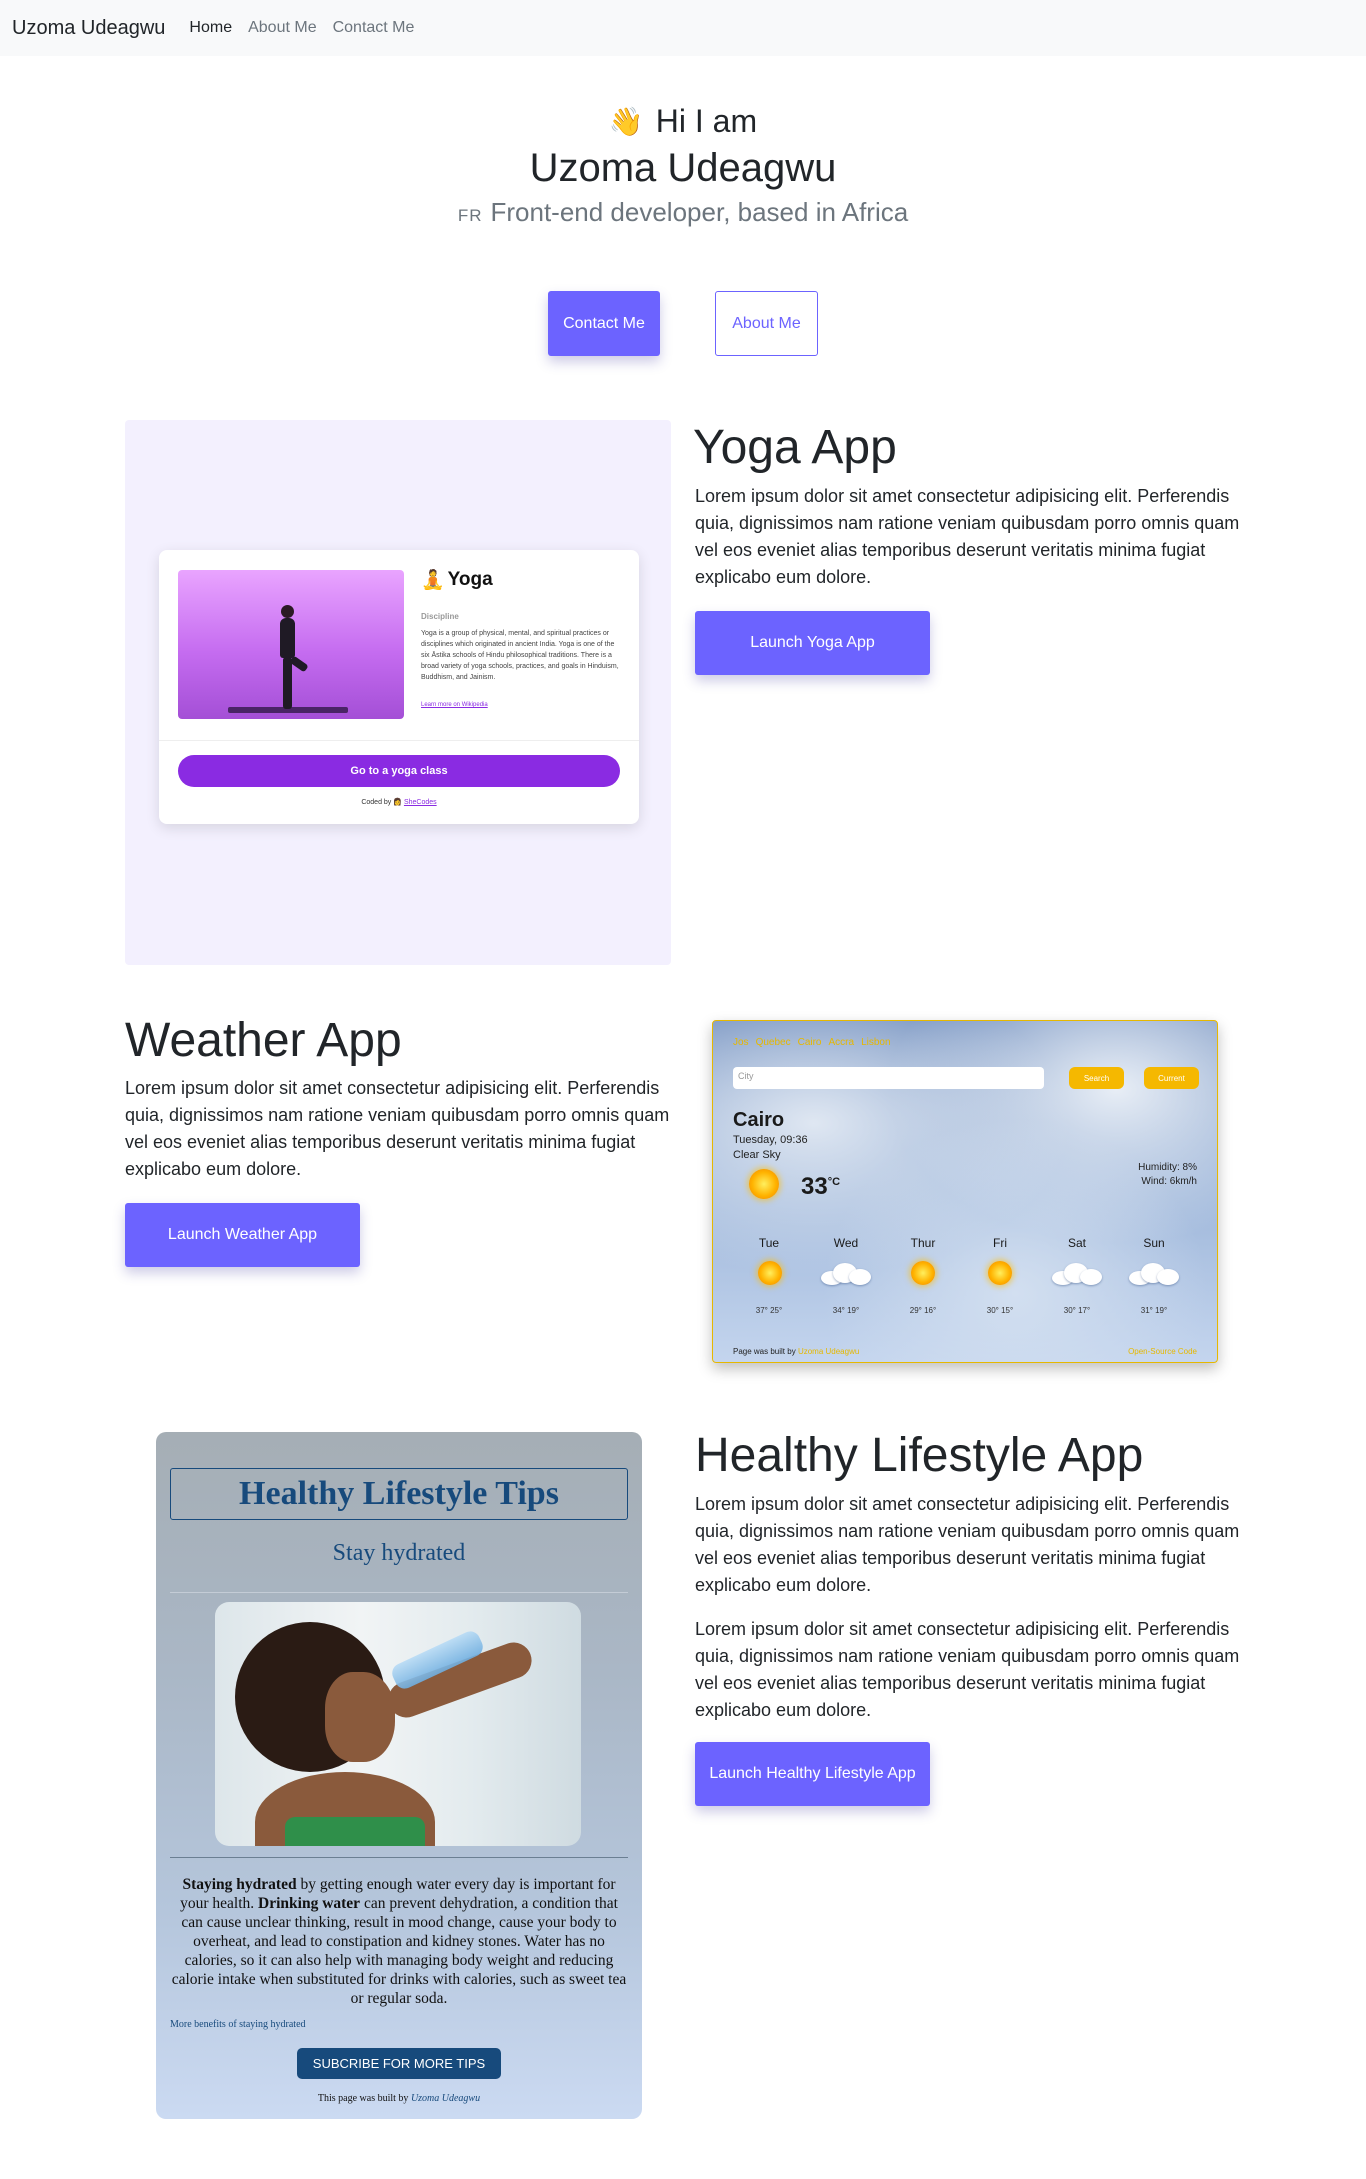 The image size is (1366, 2179). Describe the element at coordinates (828, 1351) in the screenshot. I see `weather-author-link: Uzoma Udeagwu` at that location.